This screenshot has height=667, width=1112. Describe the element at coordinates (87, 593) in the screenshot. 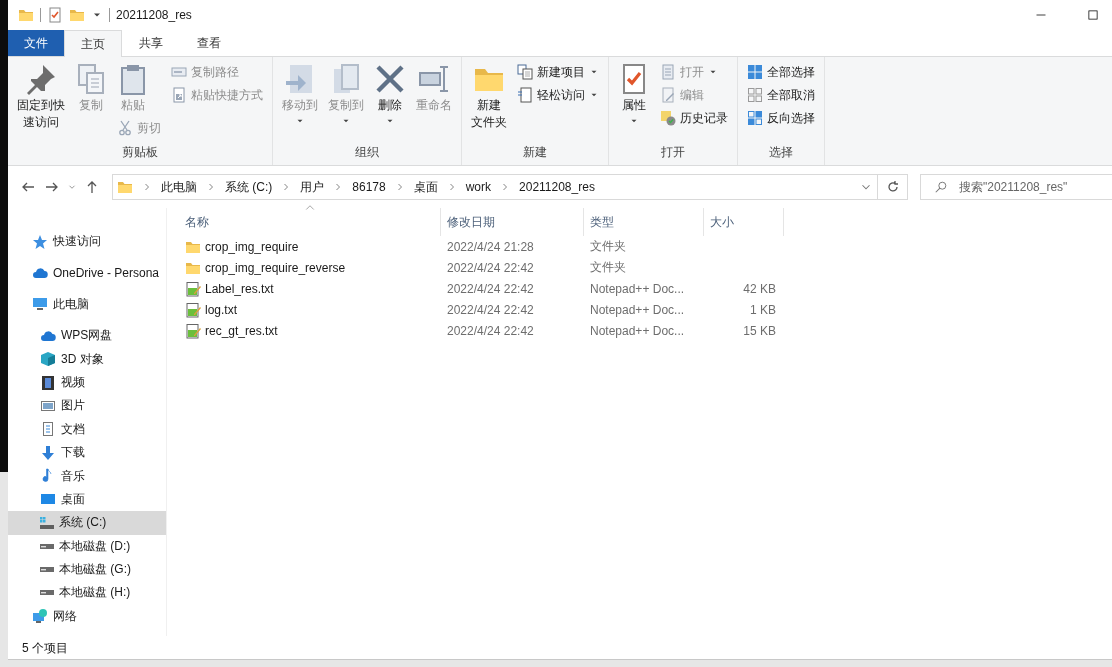

I see `sidebar-item: 本地磁盘 (H:)` at that location.